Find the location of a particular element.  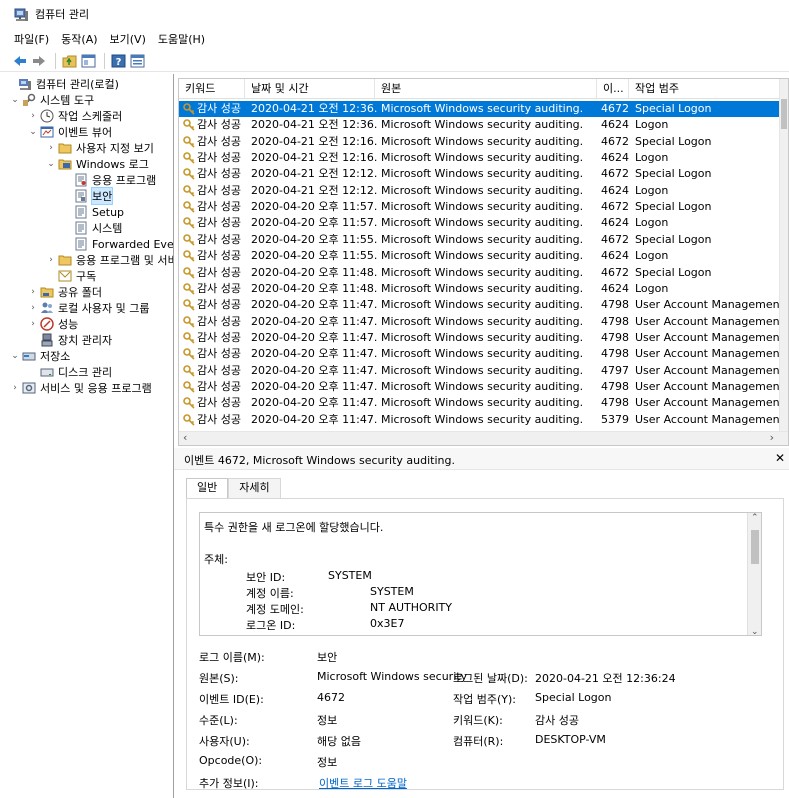

logged-label: 로그된 날짜(D): is located at coordinates (490, 678).